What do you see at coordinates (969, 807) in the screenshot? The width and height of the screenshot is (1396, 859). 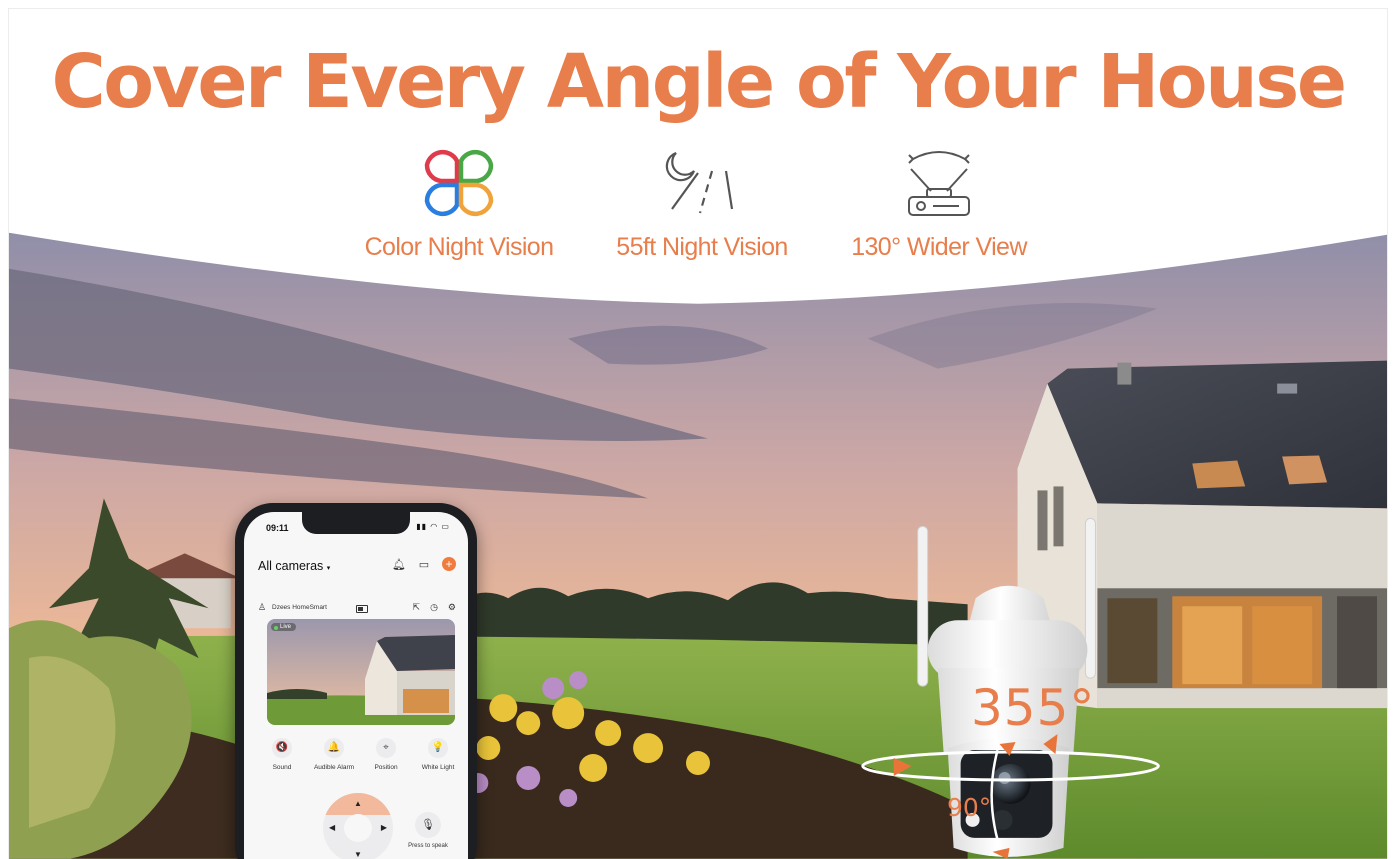 I see `tilt-angle-label: 90°` at bounding box center [969, 807].